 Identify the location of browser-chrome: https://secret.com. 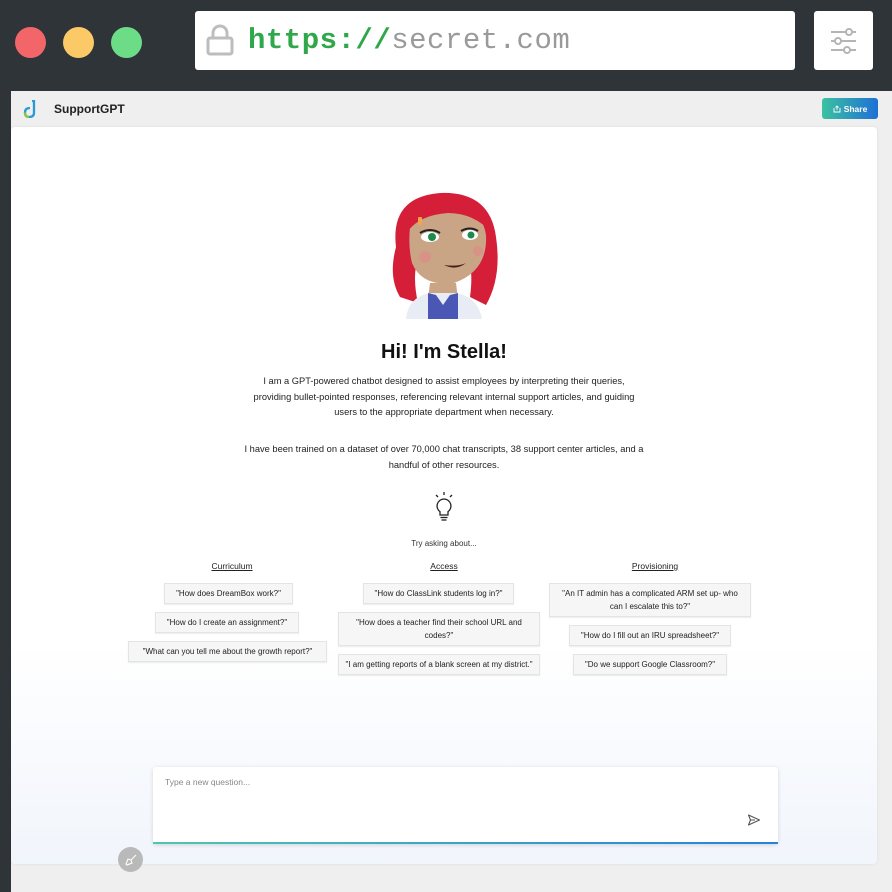
(446, 45).